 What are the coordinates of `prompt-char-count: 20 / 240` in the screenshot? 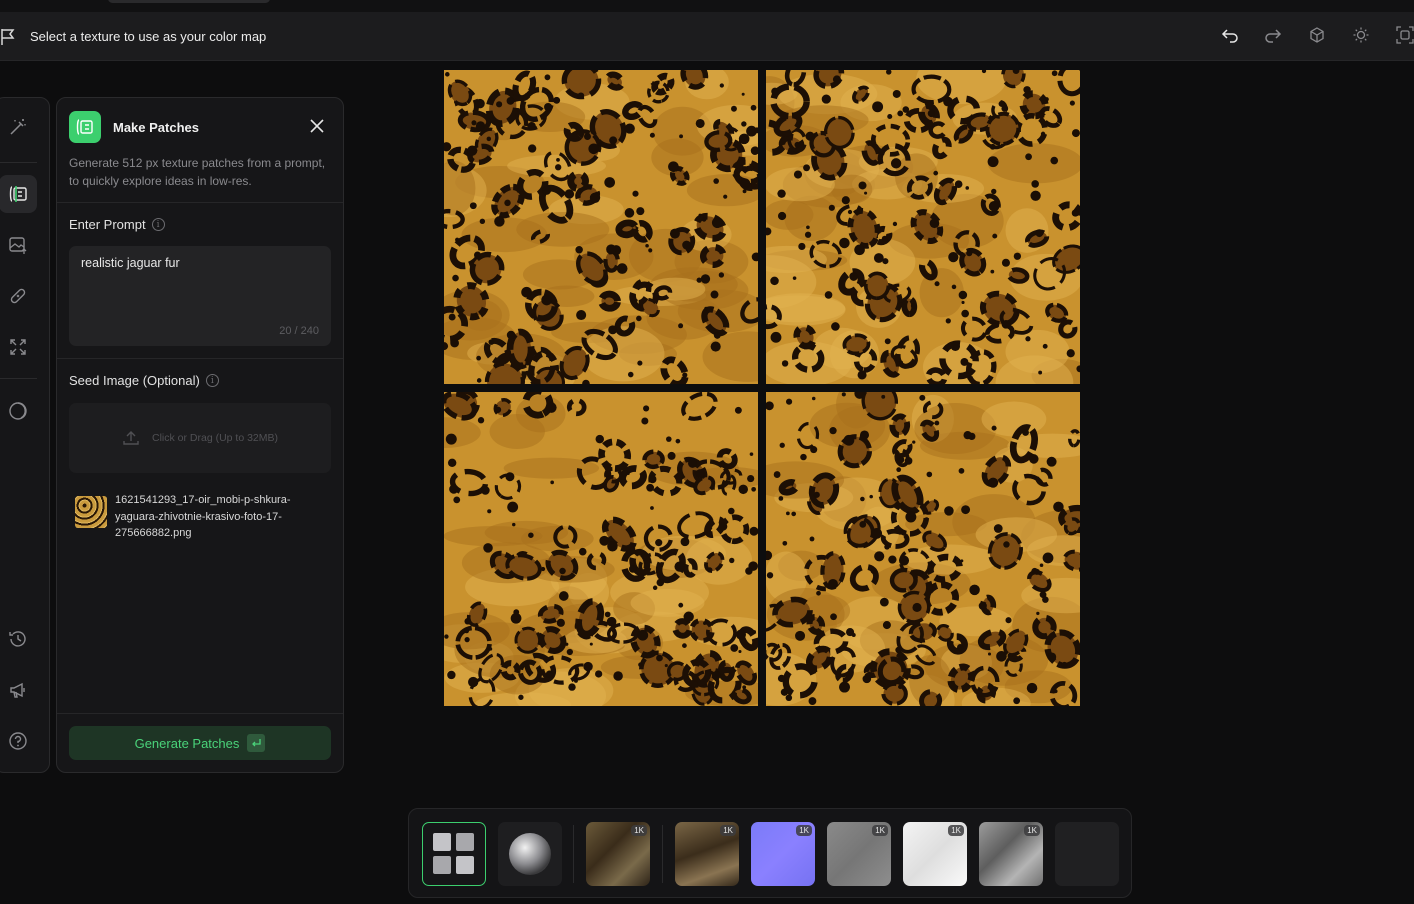 It's located at (299, 331).